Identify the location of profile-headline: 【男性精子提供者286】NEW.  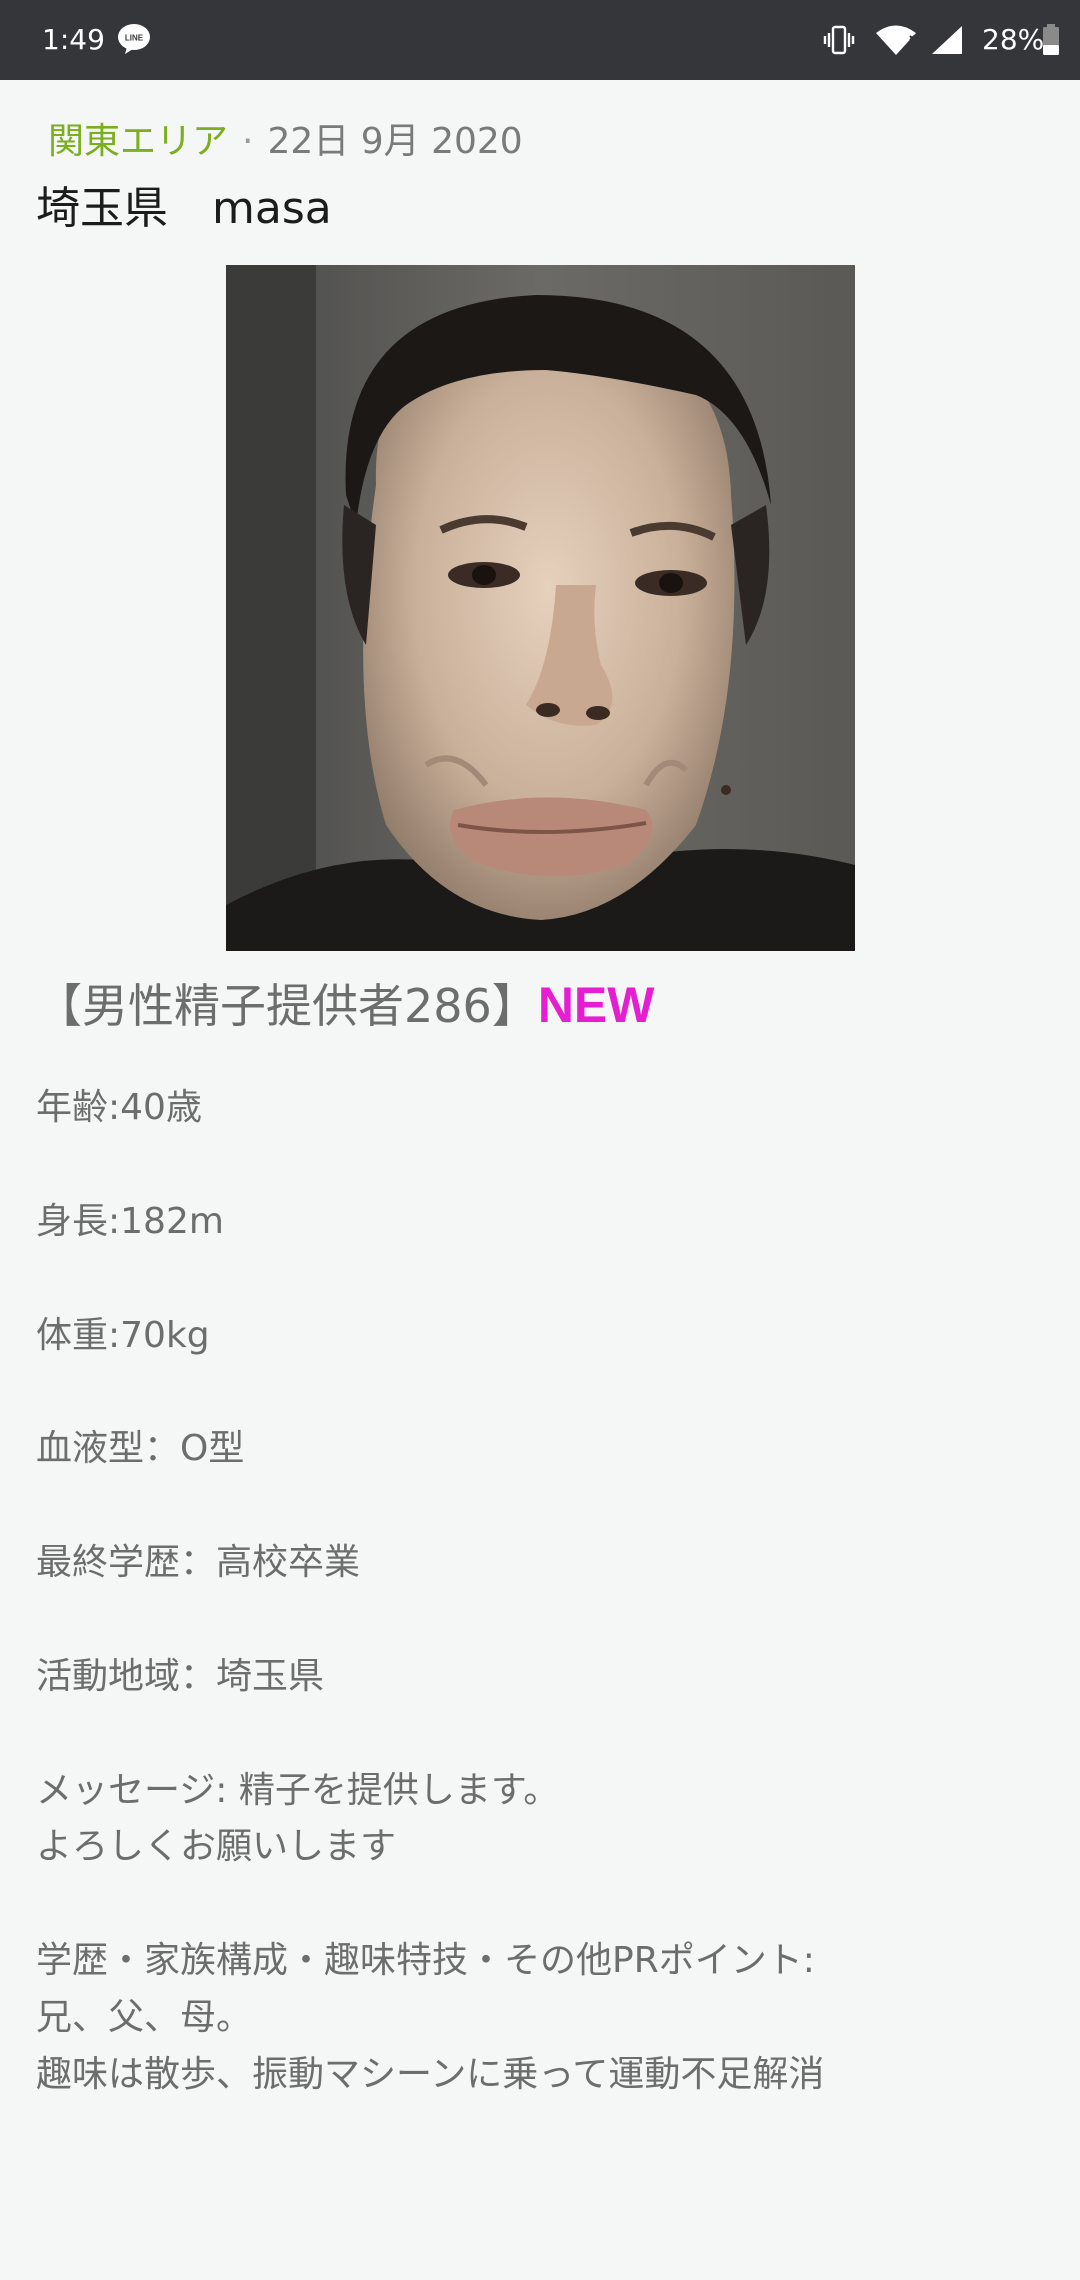
(345, 1005).